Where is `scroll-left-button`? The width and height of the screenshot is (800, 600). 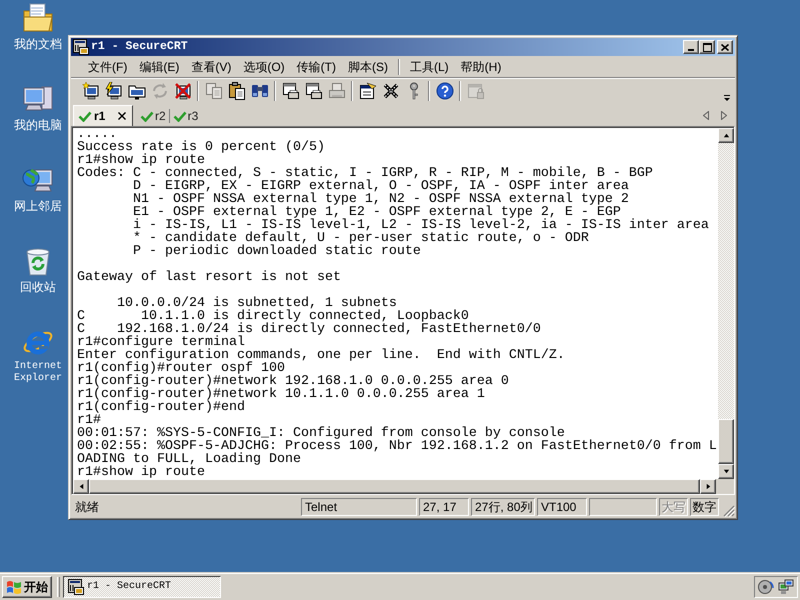
scroll-left-button is located at coordinates (81, 486).